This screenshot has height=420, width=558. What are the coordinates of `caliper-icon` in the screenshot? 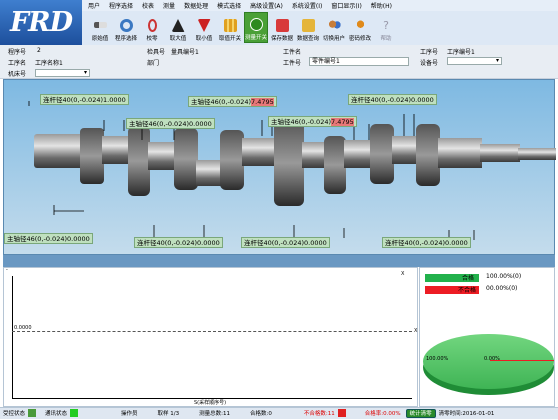 It's located at (100, 25).